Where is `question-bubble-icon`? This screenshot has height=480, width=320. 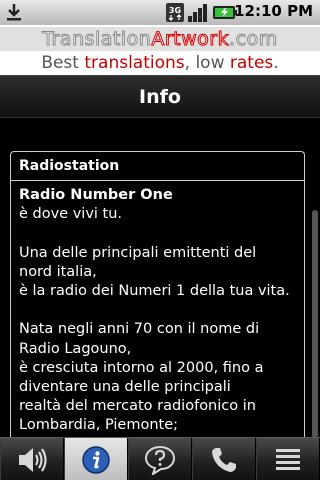
question-bubble-icon is located at coordinates (160, 460).